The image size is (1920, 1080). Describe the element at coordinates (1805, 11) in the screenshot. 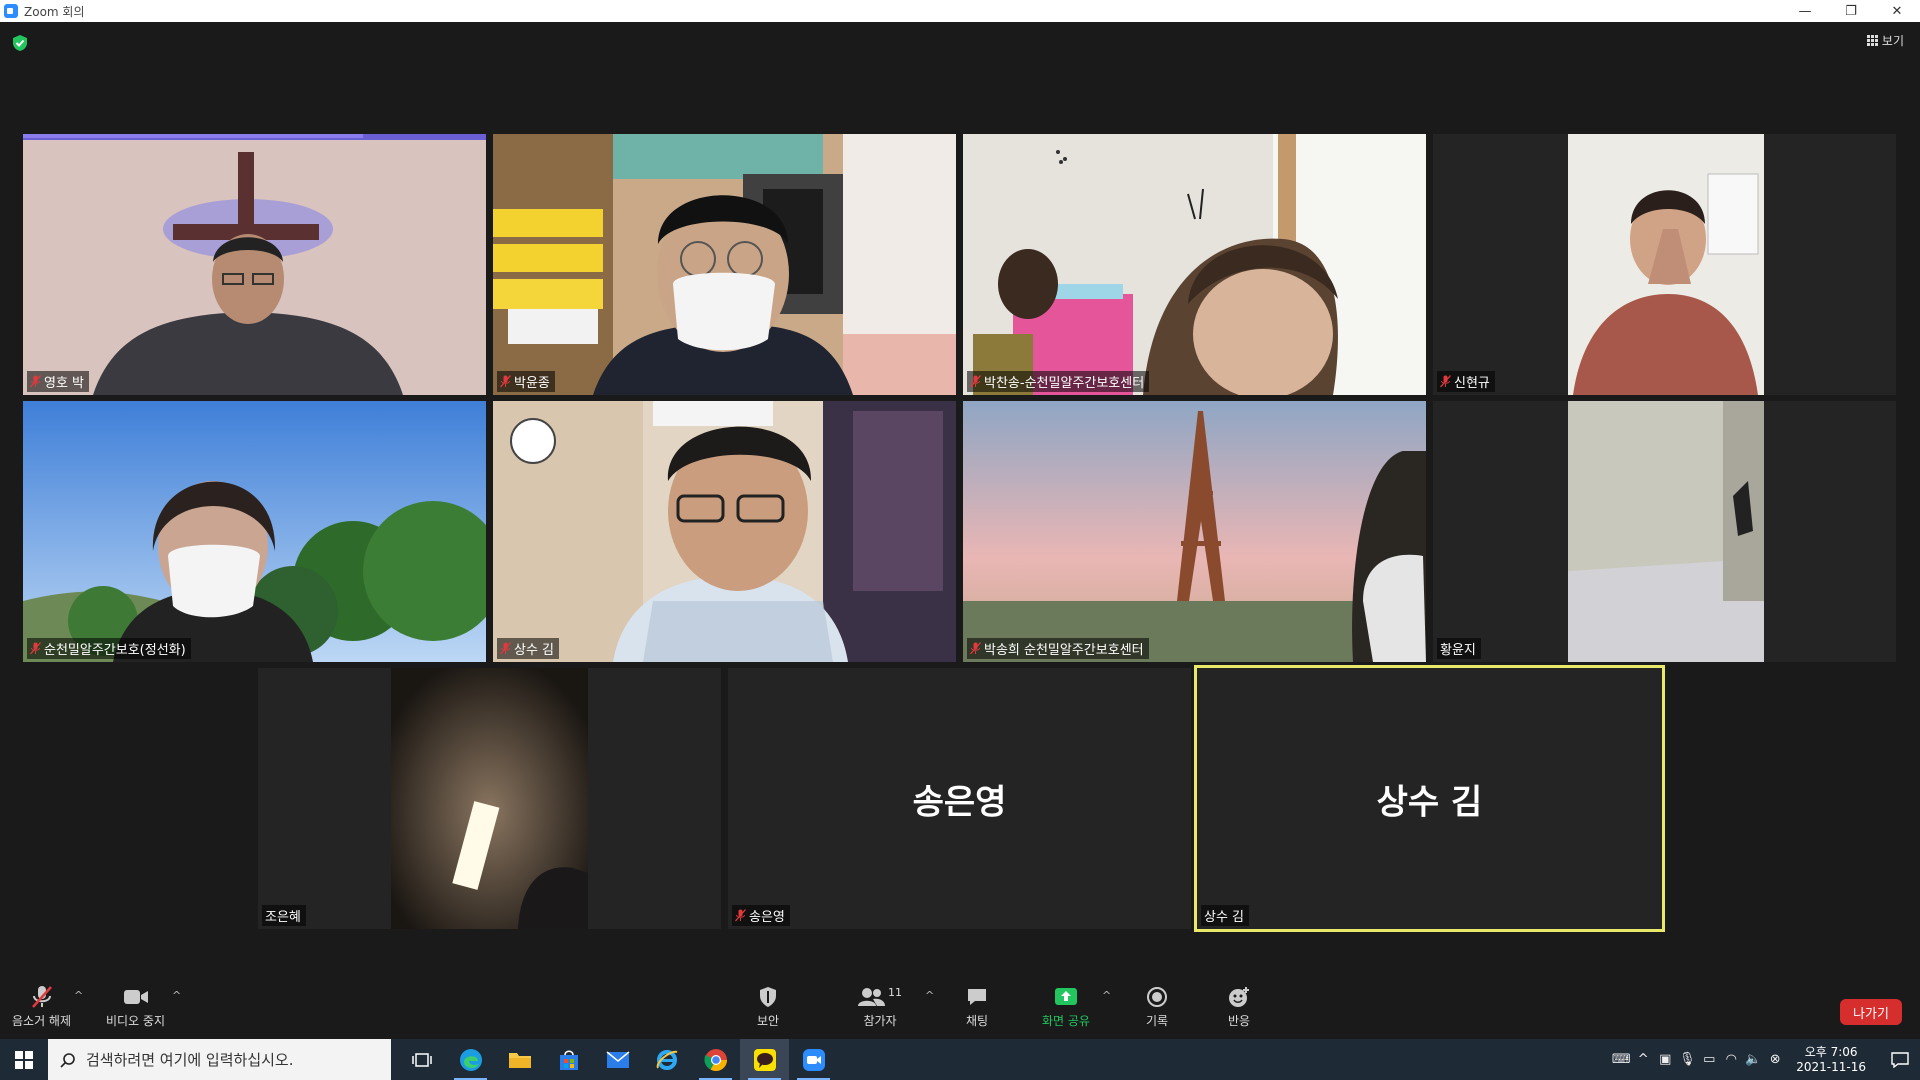

I see `minimize-button: —` at that location.